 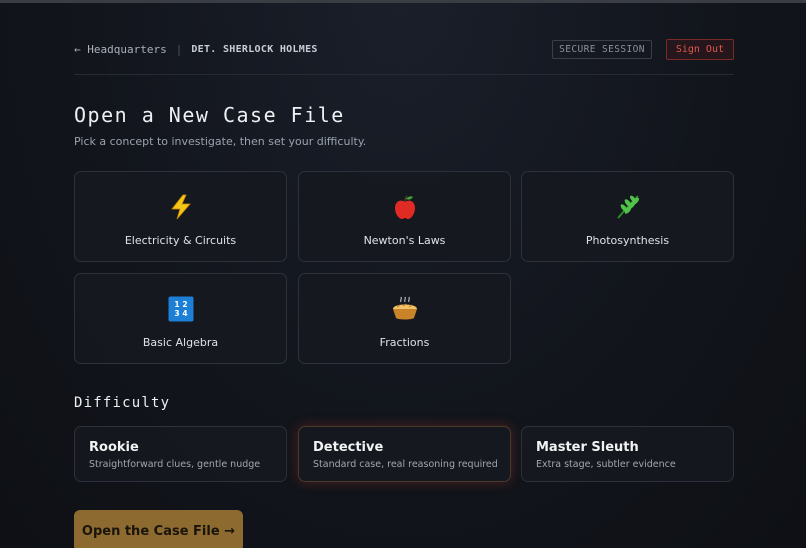 What do you see at coordinates (348, 447) in the screenshot?
I see `difficulty-name: Detective` at bounding box center [348, 447].